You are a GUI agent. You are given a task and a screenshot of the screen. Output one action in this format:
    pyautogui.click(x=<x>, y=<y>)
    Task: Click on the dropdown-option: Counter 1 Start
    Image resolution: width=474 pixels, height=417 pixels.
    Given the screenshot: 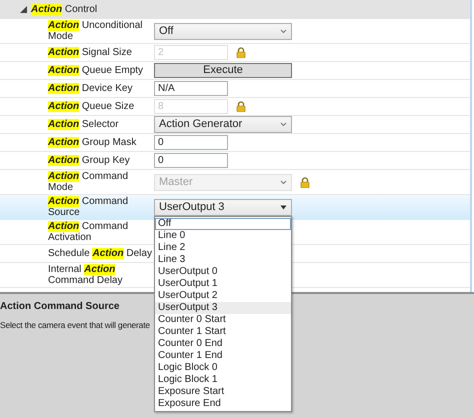 What is the action you would take?
    pyautogui.click(x=223, y=332)
    